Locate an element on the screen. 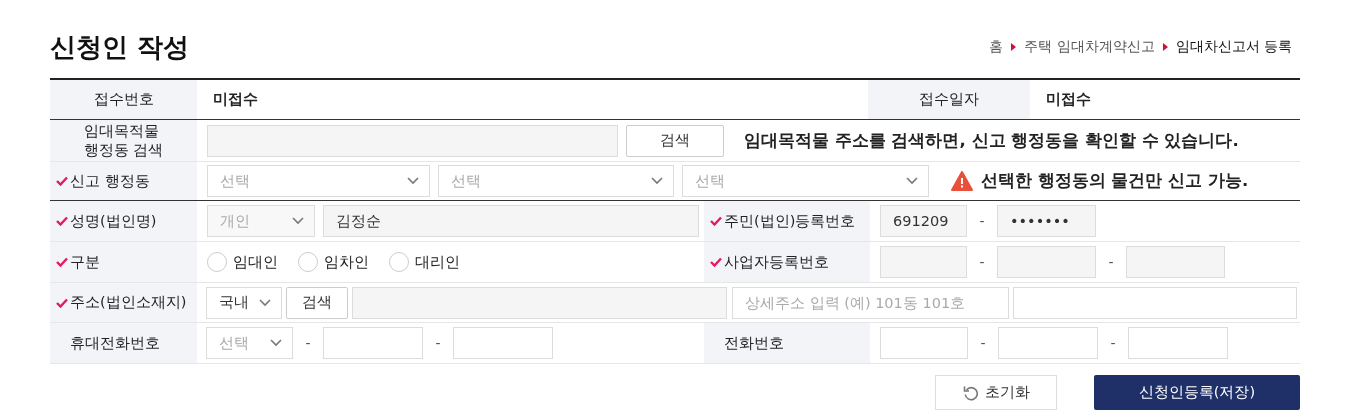  field-label: 주소(법인소재지) is located at coordinates (123, 302).